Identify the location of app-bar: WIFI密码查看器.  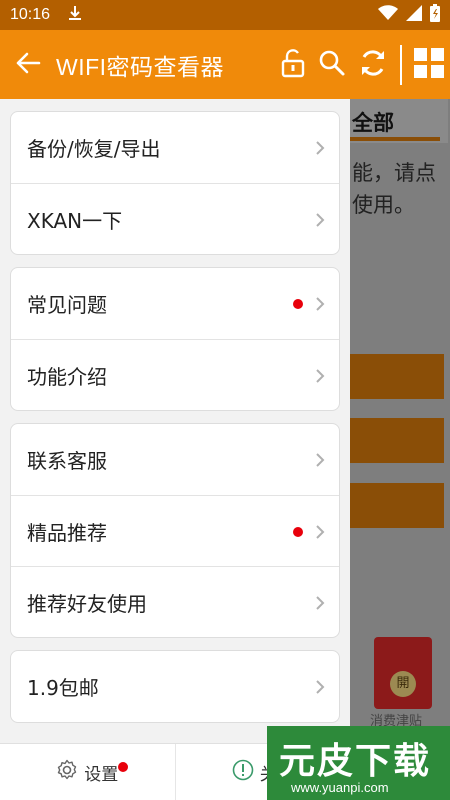
(225, 64).